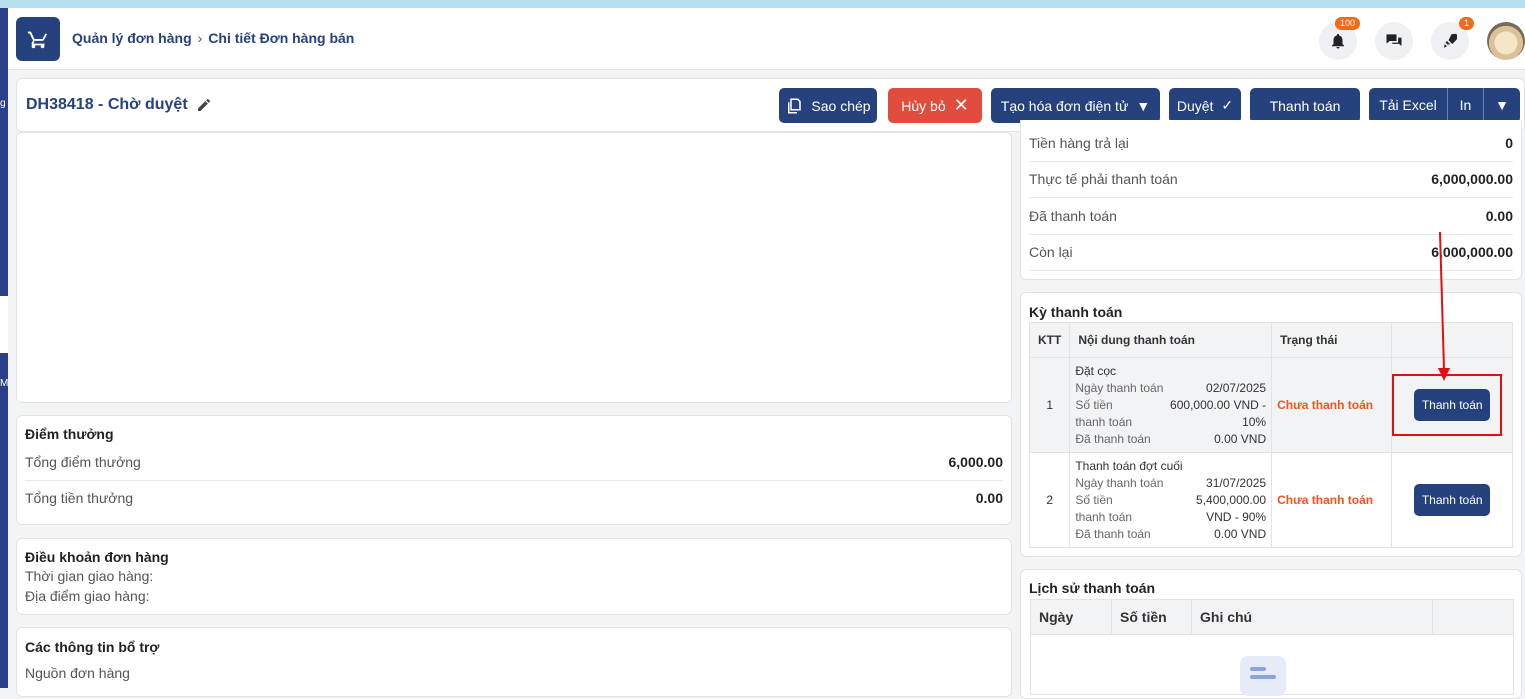 The height and width of the screenshot is (699, 1525). Describe the element at coordinates (1129, 465) in the screenshot. I see `installment-name: Thanh toán đợt cuối` at that location.